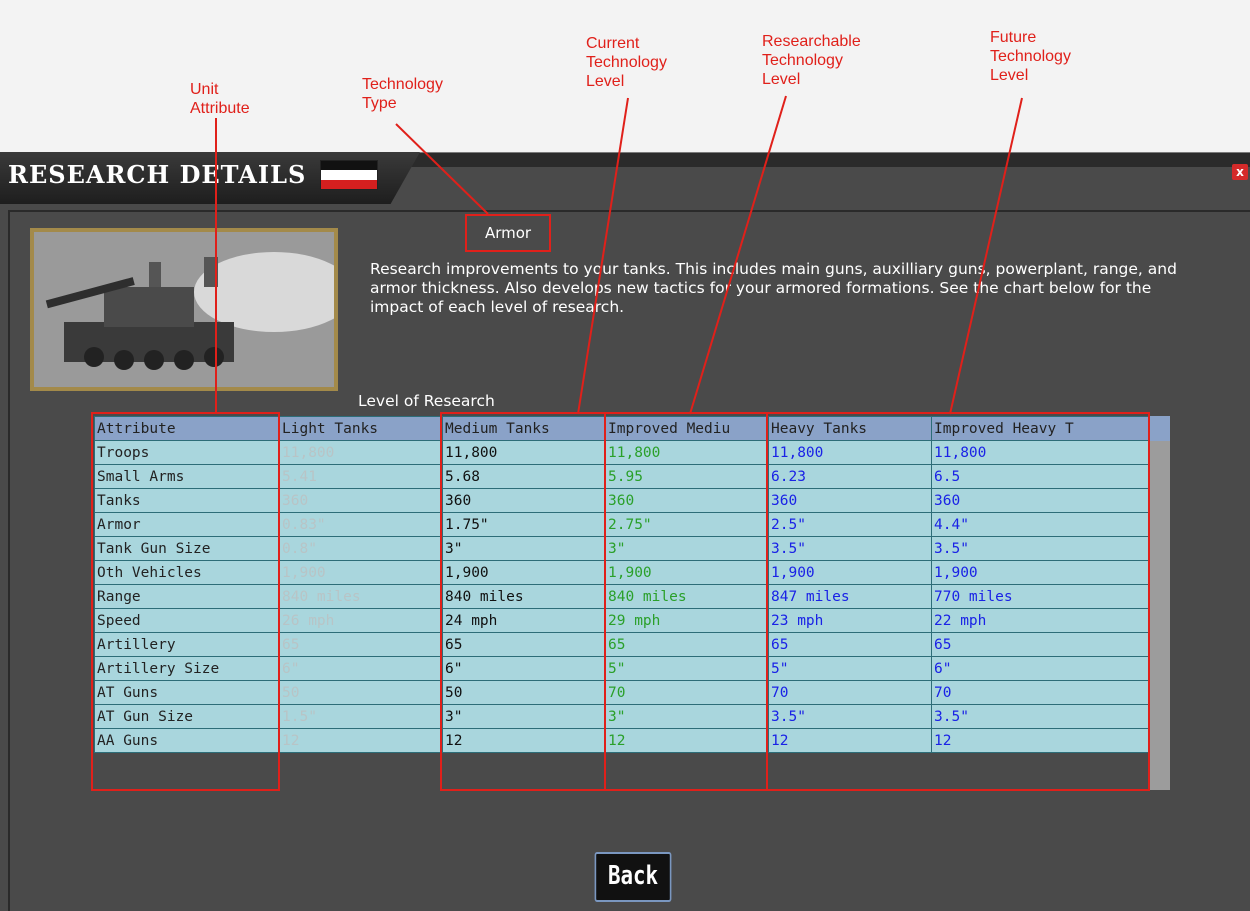 Image resolution: width=1250 pixels, height=911 pixels. Describe the element at coordinates (524, 428) in the screenshot. I see `col-header-medium-tanks: Medium Tanks` at that location.